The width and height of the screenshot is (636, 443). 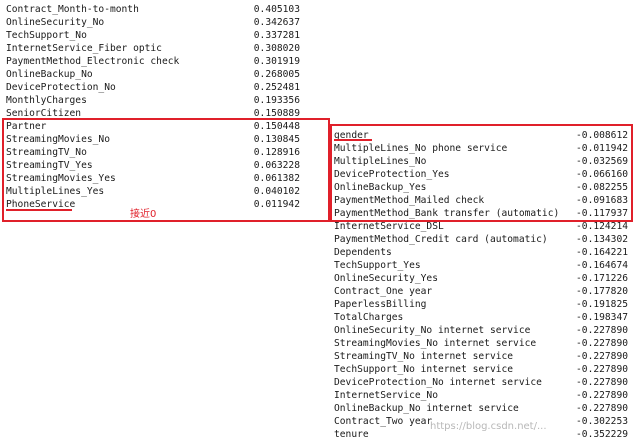 What do you see at coordinates (276, 48) in the screenshot?
I see `correlation-value: 0.308020` at bounding box center [276, 48].